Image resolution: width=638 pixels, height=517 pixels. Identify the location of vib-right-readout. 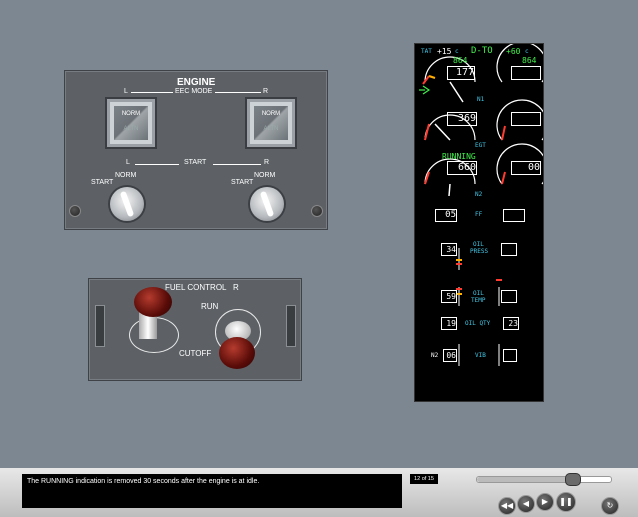
(510, 355).